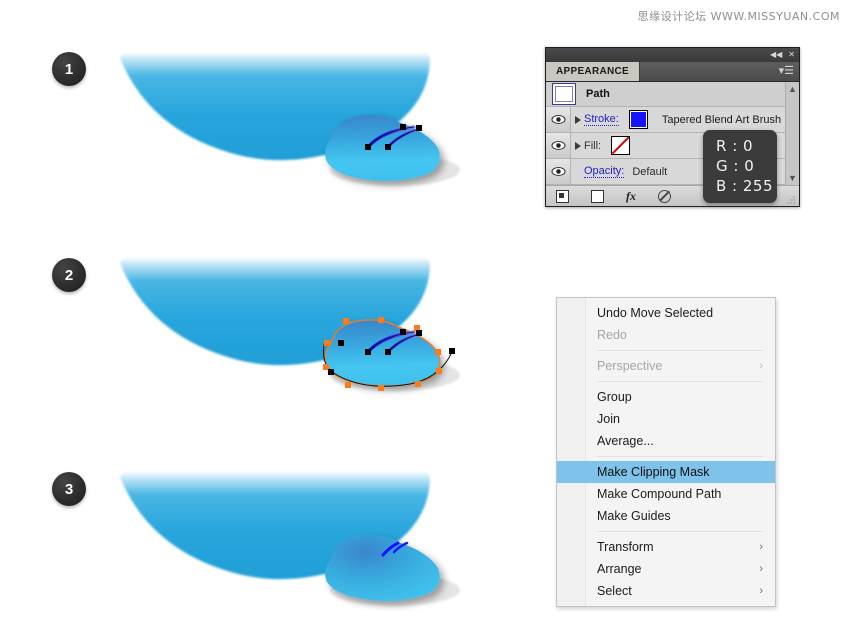  What do you see at coordinates (634, 516) in the screenshot?
I see `context-menu-item-label: Make Guides` at bounding box center [634, 516].